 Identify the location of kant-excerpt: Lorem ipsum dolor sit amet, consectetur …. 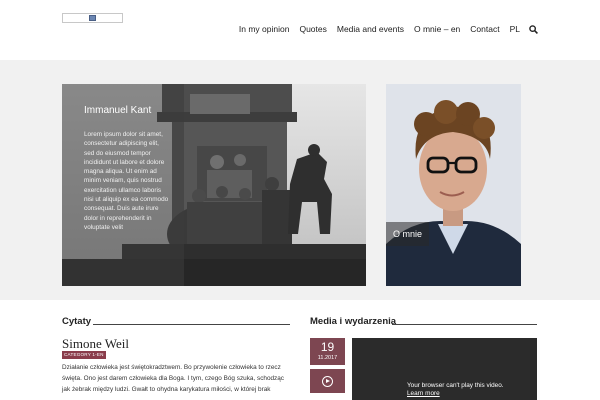
(126, 181).